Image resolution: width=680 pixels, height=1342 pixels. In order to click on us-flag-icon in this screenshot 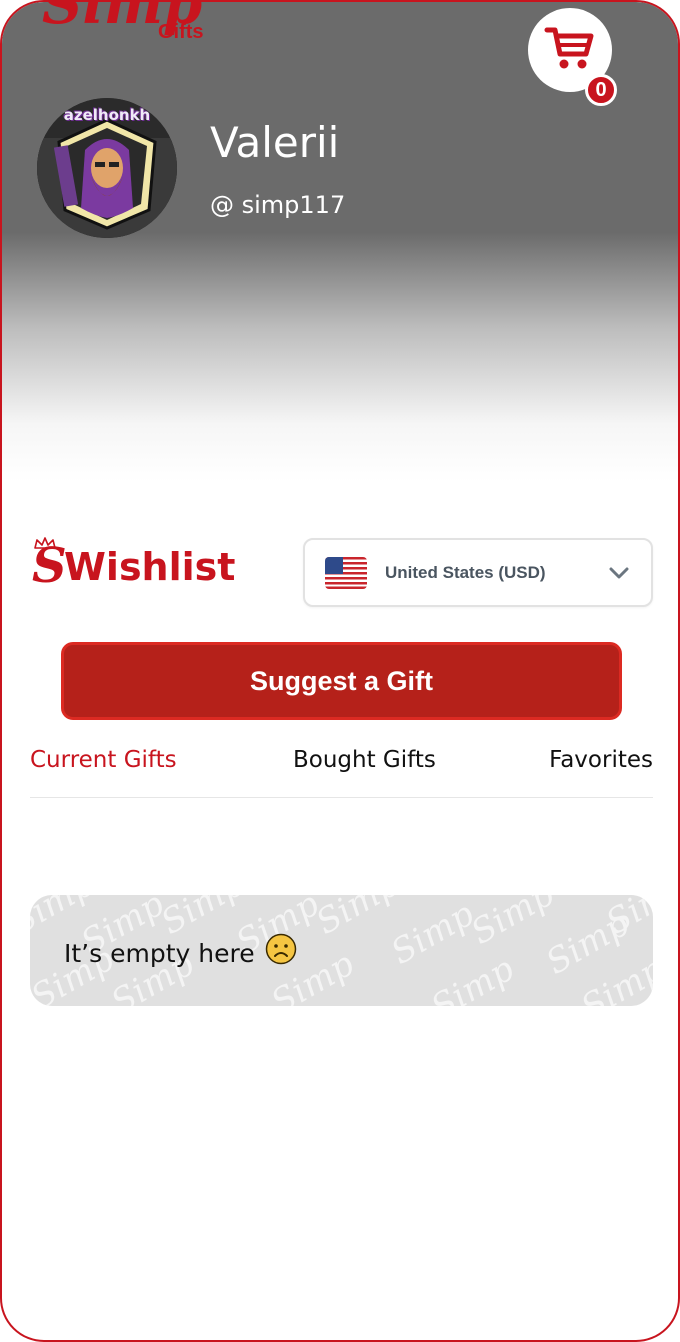, I will do `click(346, 572)`.